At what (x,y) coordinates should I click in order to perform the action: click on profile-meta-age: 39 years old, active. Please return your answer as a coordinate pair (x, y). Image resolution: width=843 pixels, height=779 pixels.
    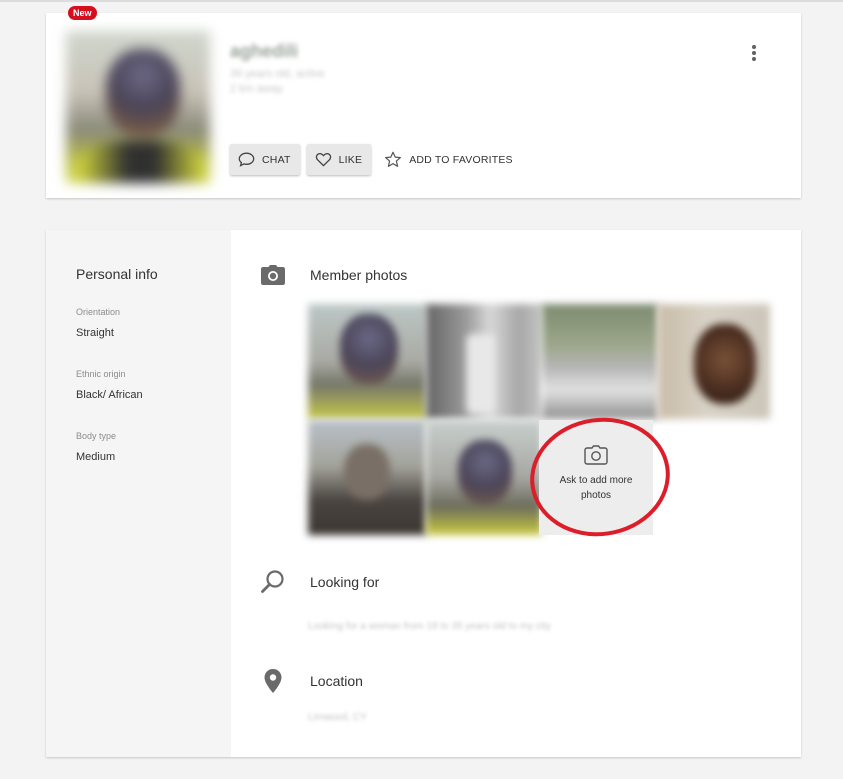
    Looking at the image, I should click on (277, 74).